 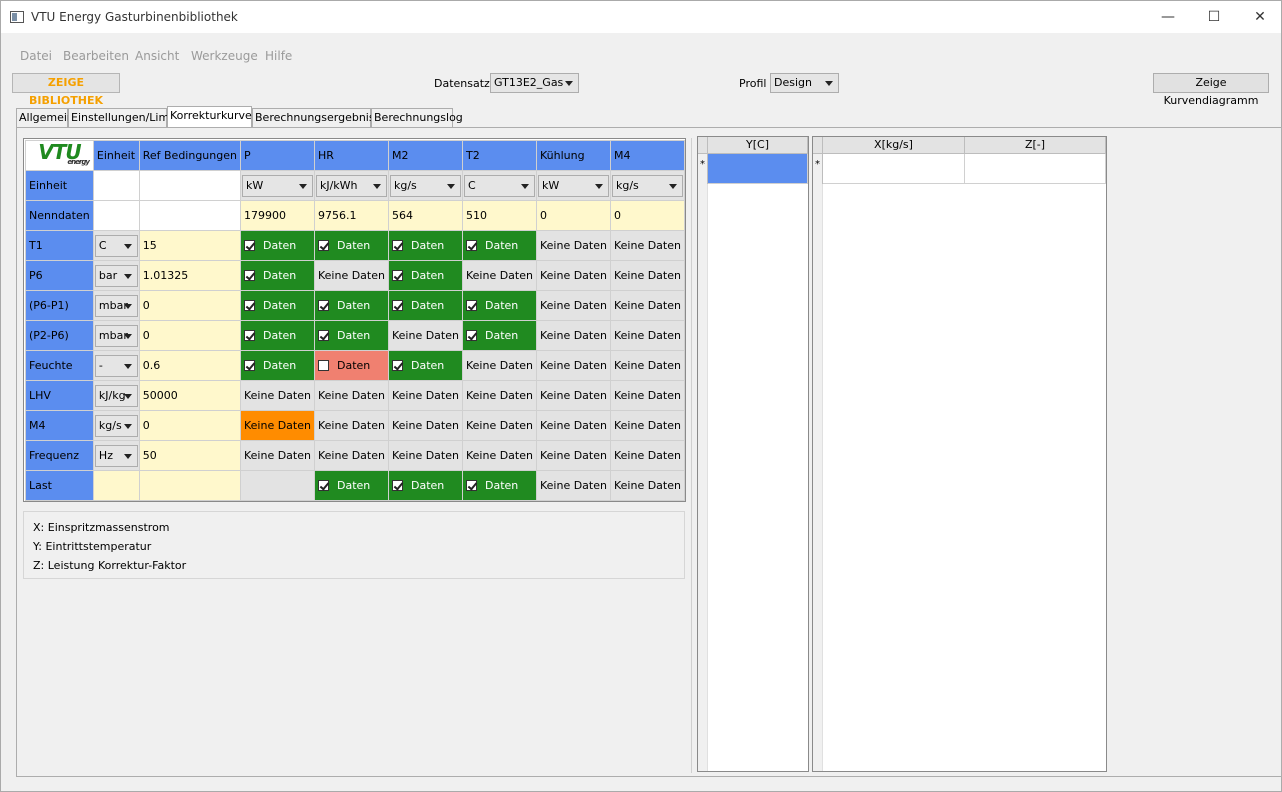 I want to click on row-header: Frequenz, so click(x=59, y=455).